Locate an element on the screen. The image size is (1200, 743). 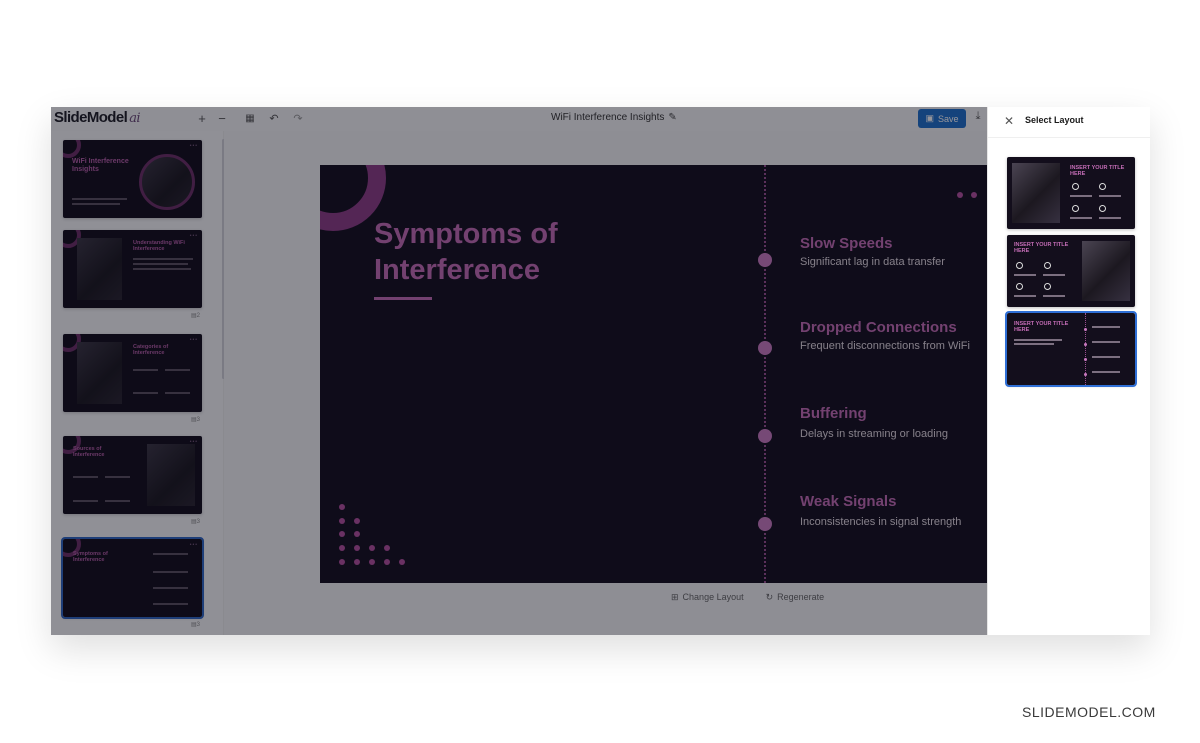
panel-title: Select Layout is located at coordinates (1054, 120).